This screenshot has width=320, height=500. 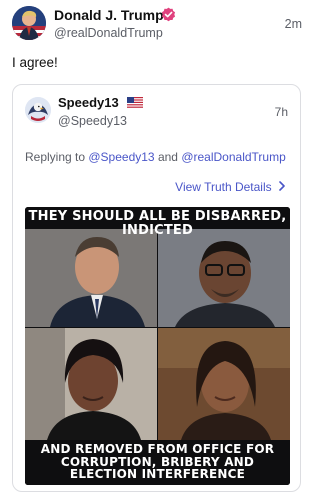 What do you see at coordinates (35, 62) in the screenshot?
I see `post-text: I agree!` at bounding box center [35, 62].